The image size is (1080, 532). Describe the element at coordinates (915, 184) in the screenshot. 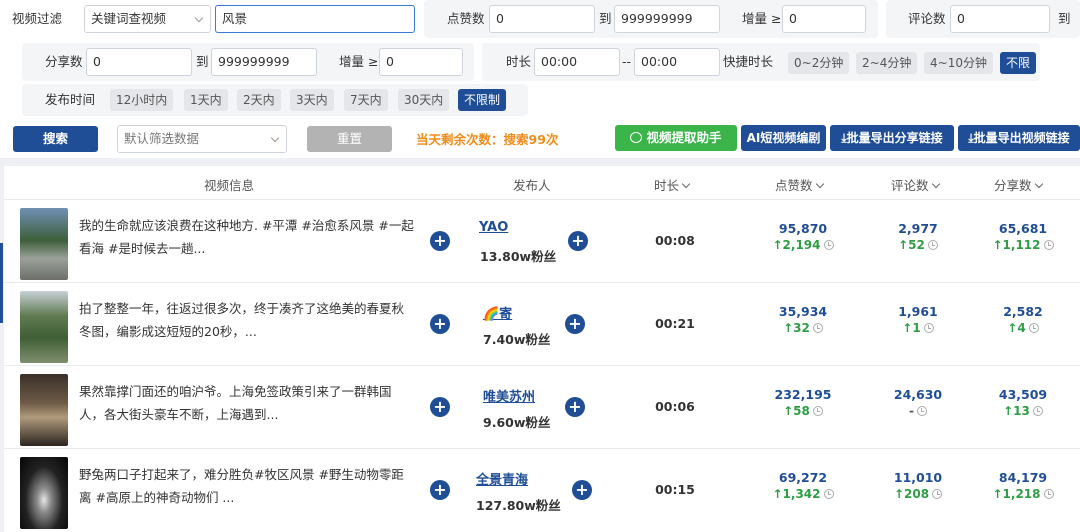

I see `header-comments: 评论数` at that location.